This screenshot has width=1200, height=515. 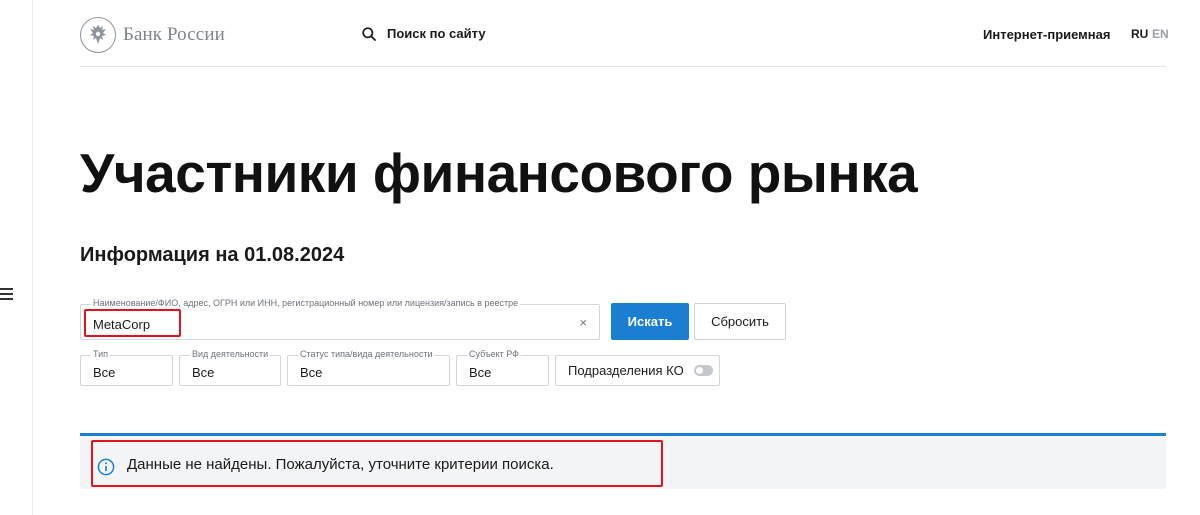 I want to click on filter-activity: Вид деятельности Все, so click(x=230, y=367).